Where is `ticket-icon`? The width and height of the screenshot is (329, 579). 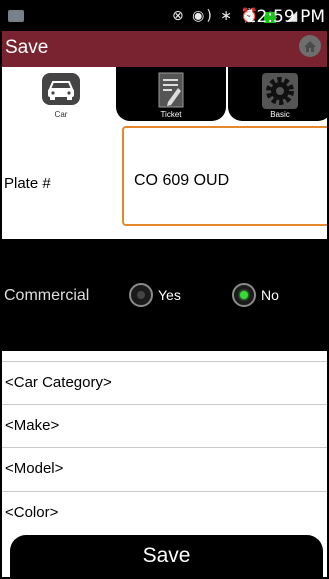
ticket-icon is located at coordinates (171, 93).